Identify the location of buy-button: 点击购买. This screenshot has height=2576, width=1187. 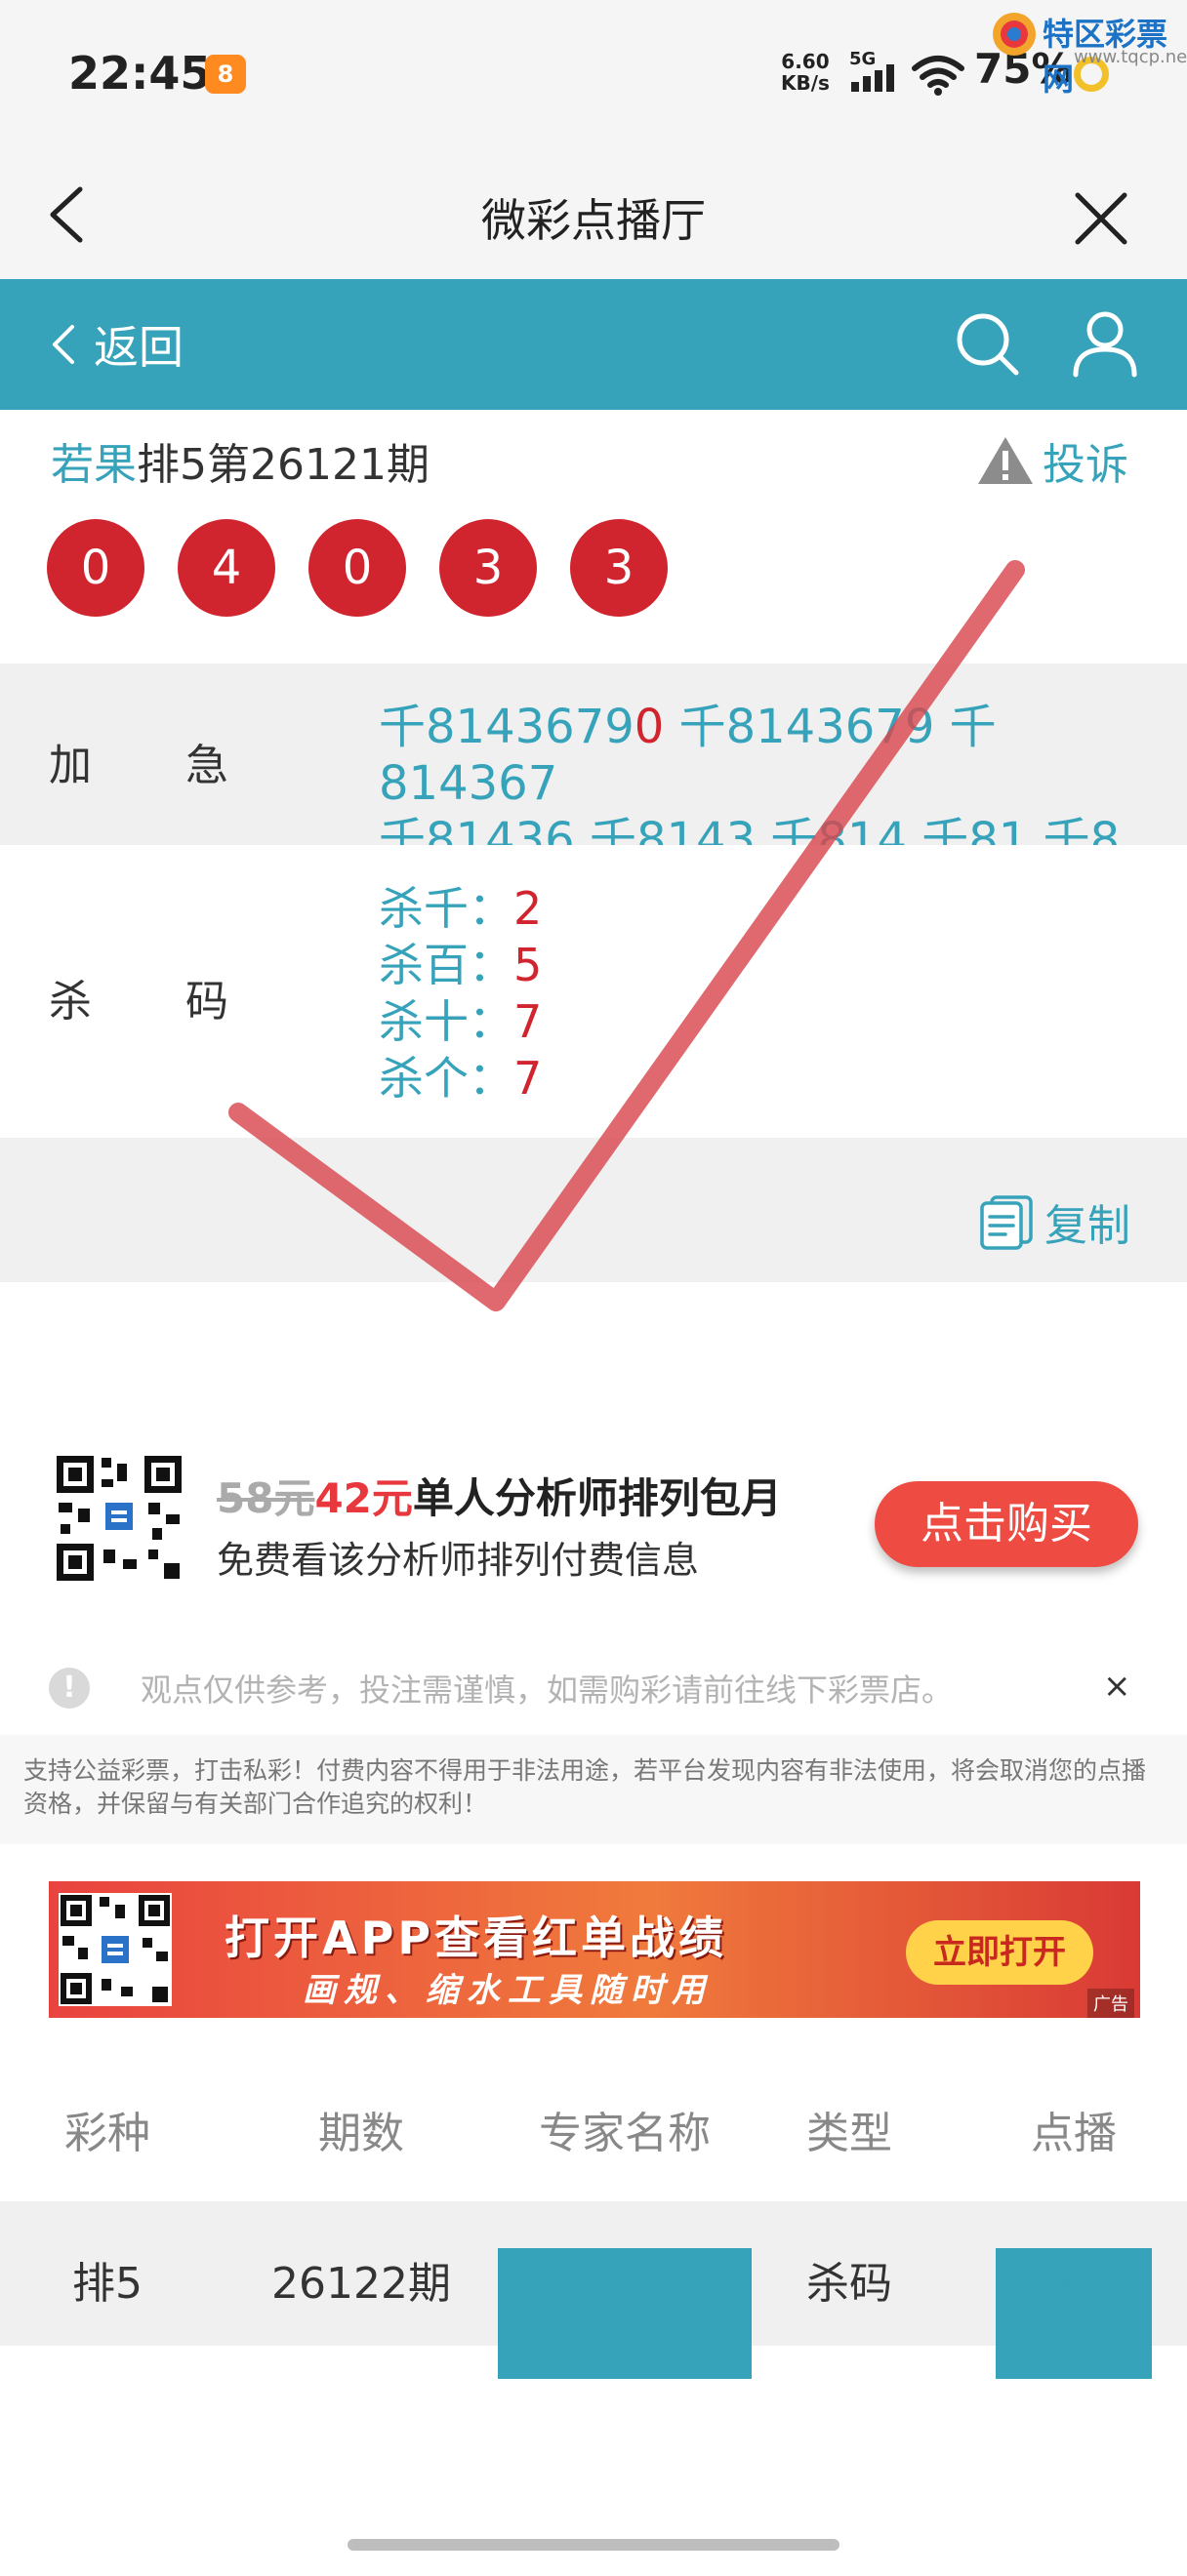
(1006, 1524).